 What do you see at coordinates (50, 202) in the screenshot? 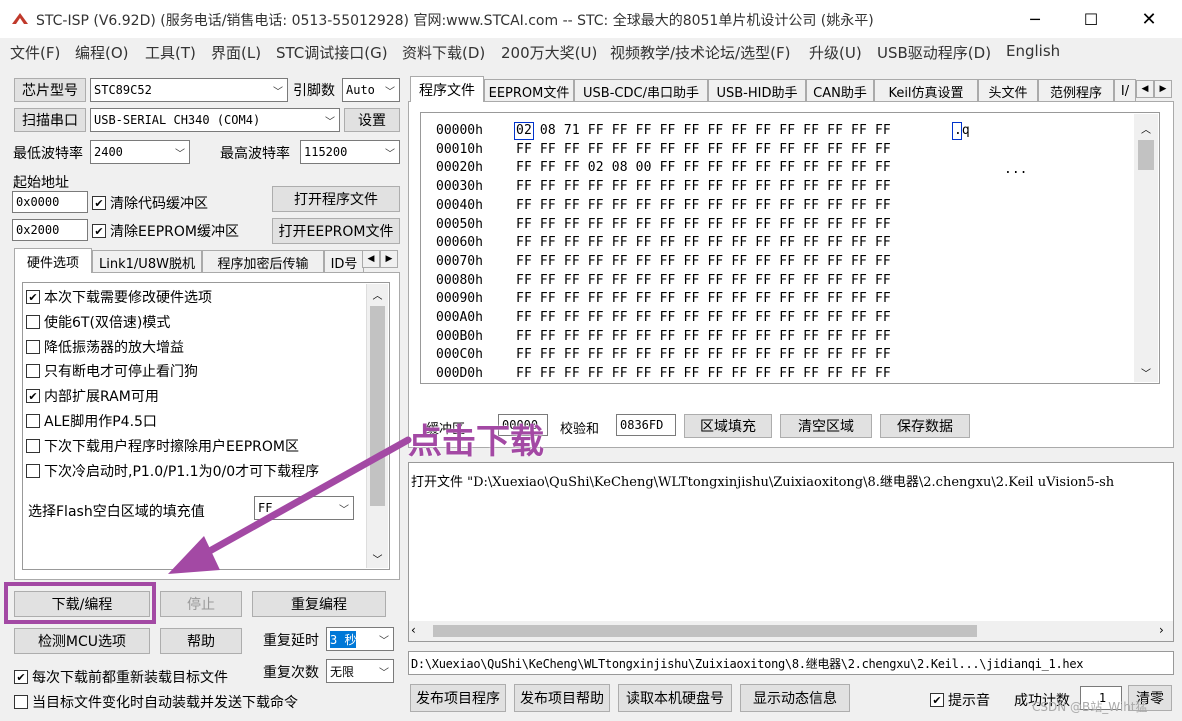
I see `address-input-1: 0x0000` at bounding box center [50, 202].